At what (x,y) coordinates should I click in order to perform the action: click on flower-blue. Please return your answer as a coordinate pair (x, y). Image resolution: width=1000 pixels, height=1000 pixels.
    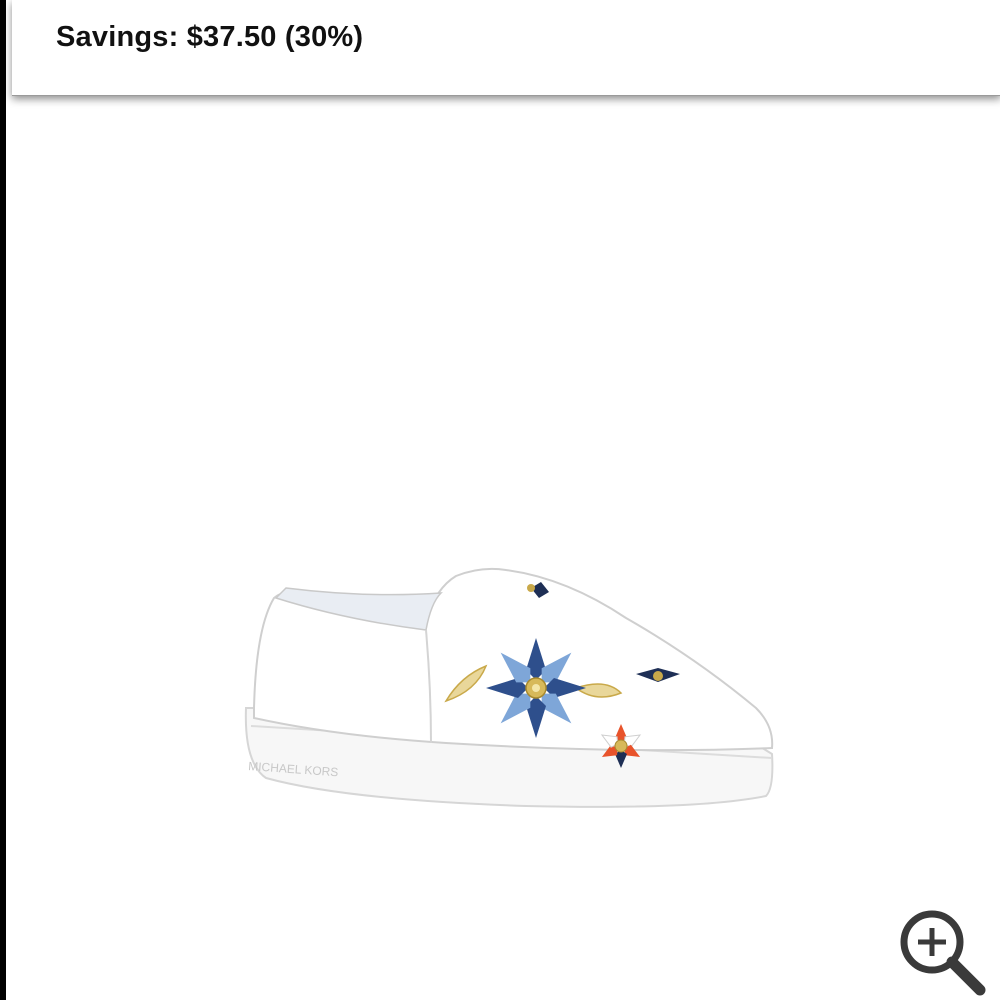
    Looking at the image, I should click on (536, 688).